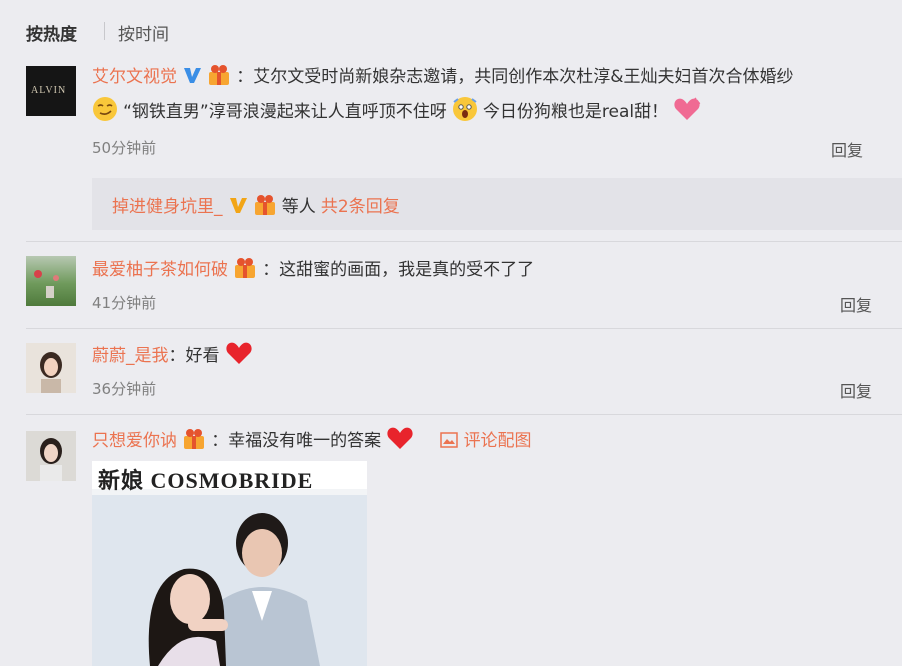  I want to click on comment-username: 艾尔文视觉, so click(134, 77).